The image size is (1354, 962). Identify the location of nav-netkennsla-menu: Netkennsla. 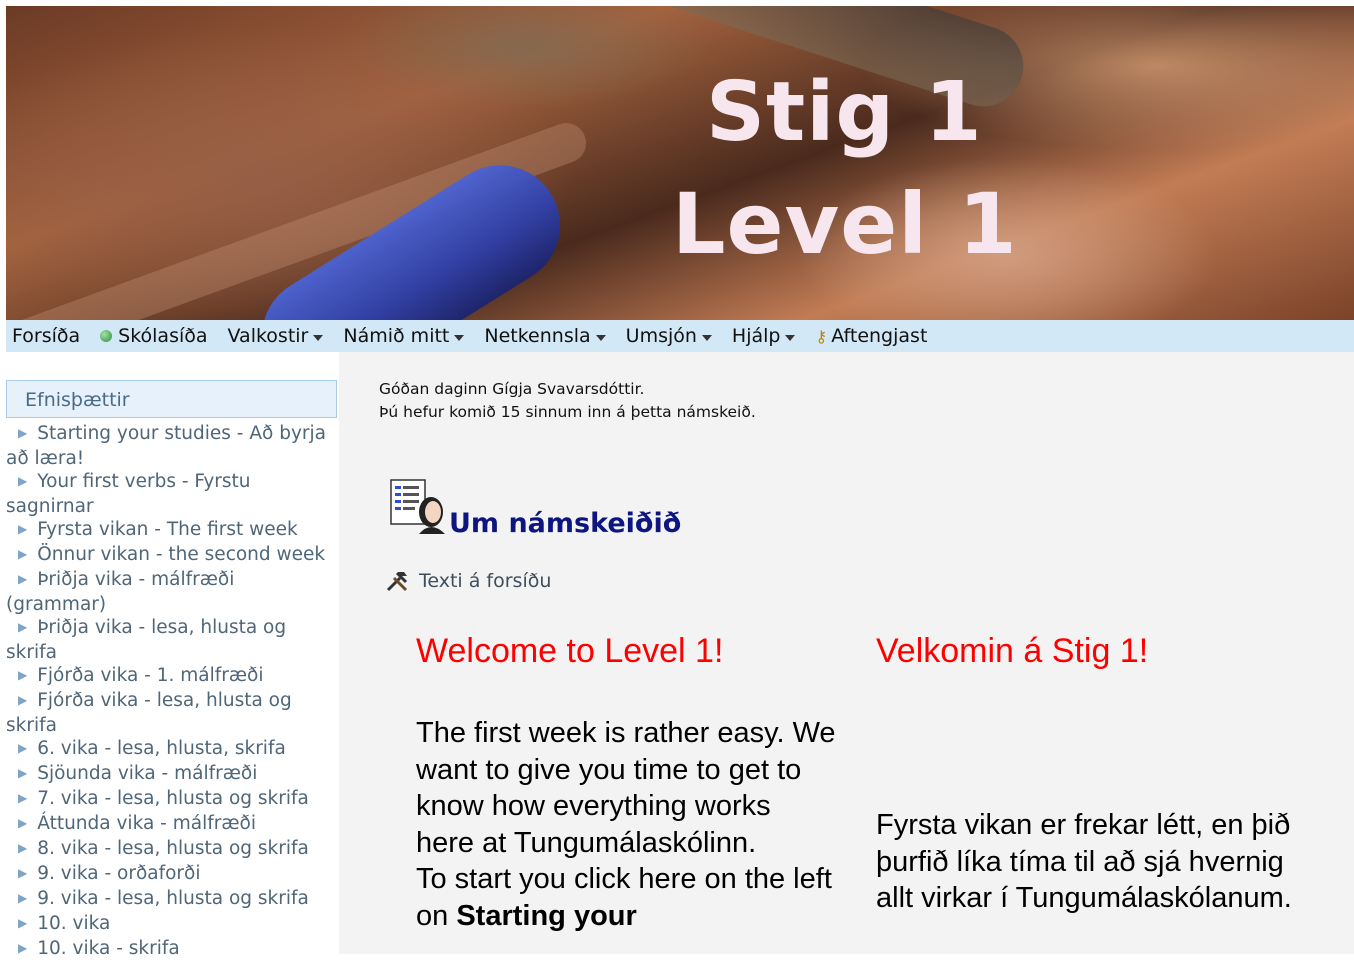
(545, 336).